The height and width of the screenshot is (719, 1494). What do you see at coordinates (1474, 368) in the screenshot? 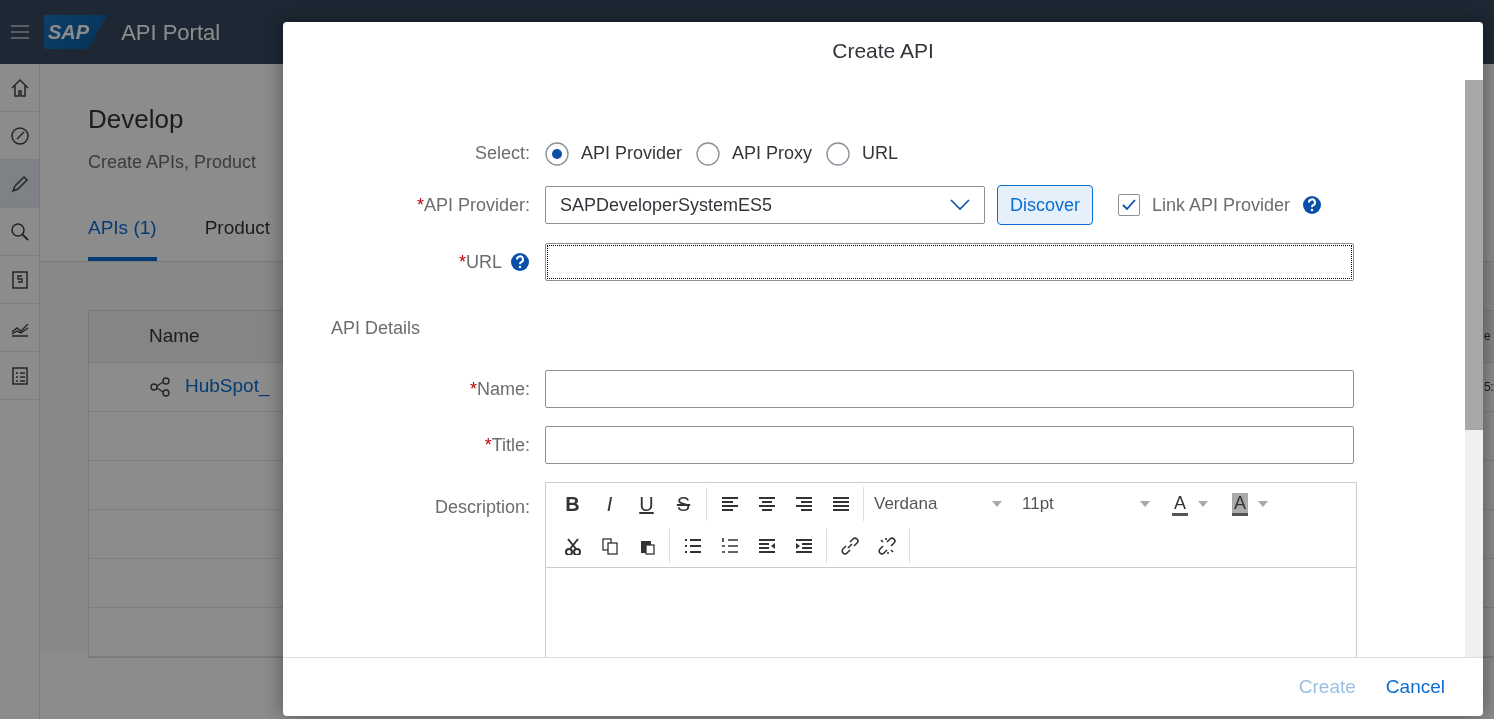
I see `scrollbar` at bounding box center [1474, 368].